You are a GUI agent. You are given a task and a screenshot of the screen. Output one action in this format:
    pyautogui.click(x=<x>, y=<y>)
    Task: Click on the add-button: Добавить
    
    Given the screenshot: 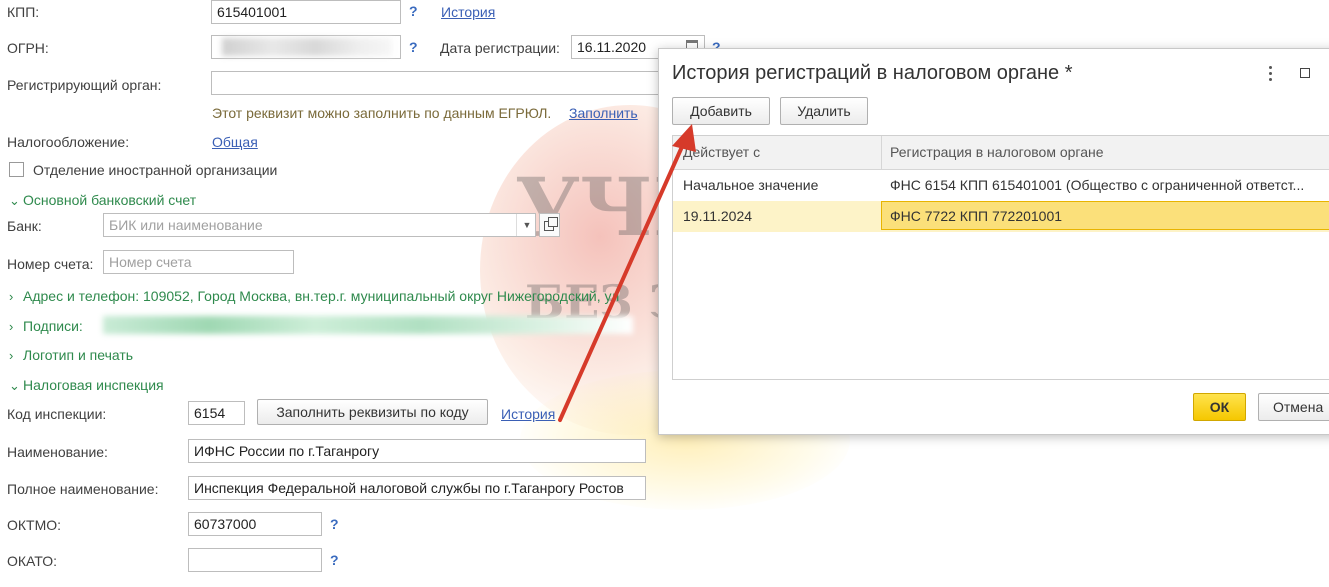 What is the action you would take?
    pyautogui.click(x=721, y=111)
    